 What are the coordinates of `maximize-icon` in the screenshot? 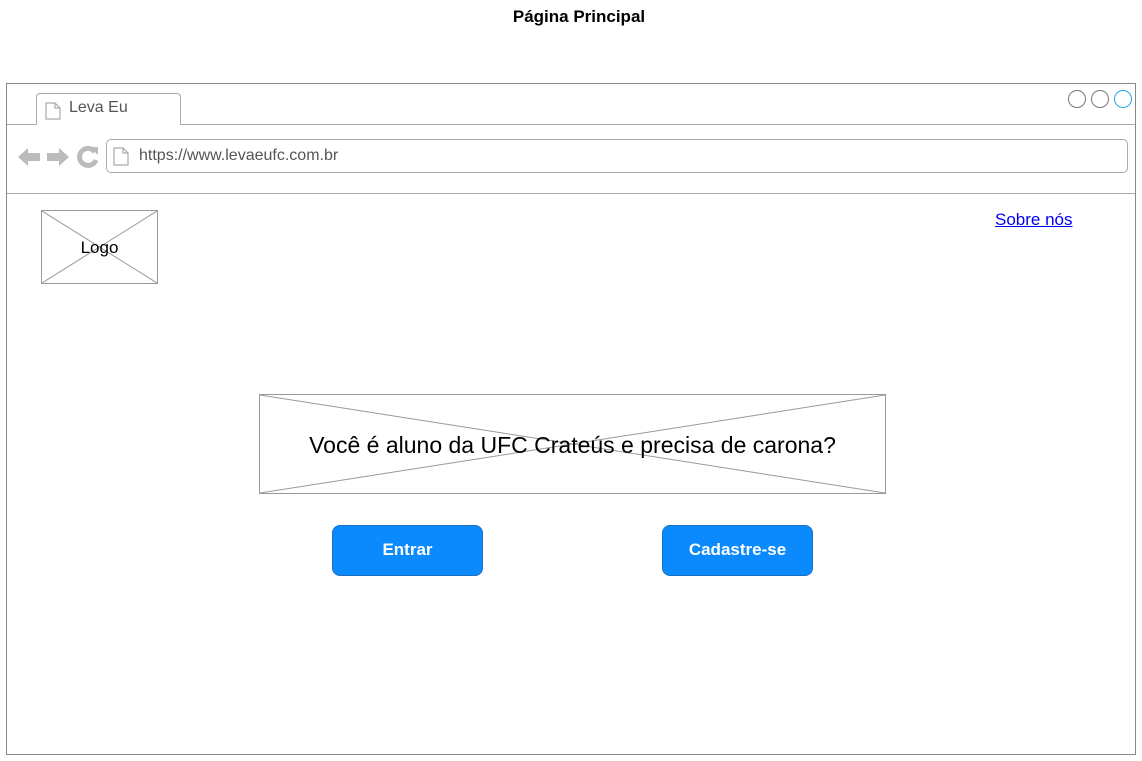 It's located at (1100, 99).